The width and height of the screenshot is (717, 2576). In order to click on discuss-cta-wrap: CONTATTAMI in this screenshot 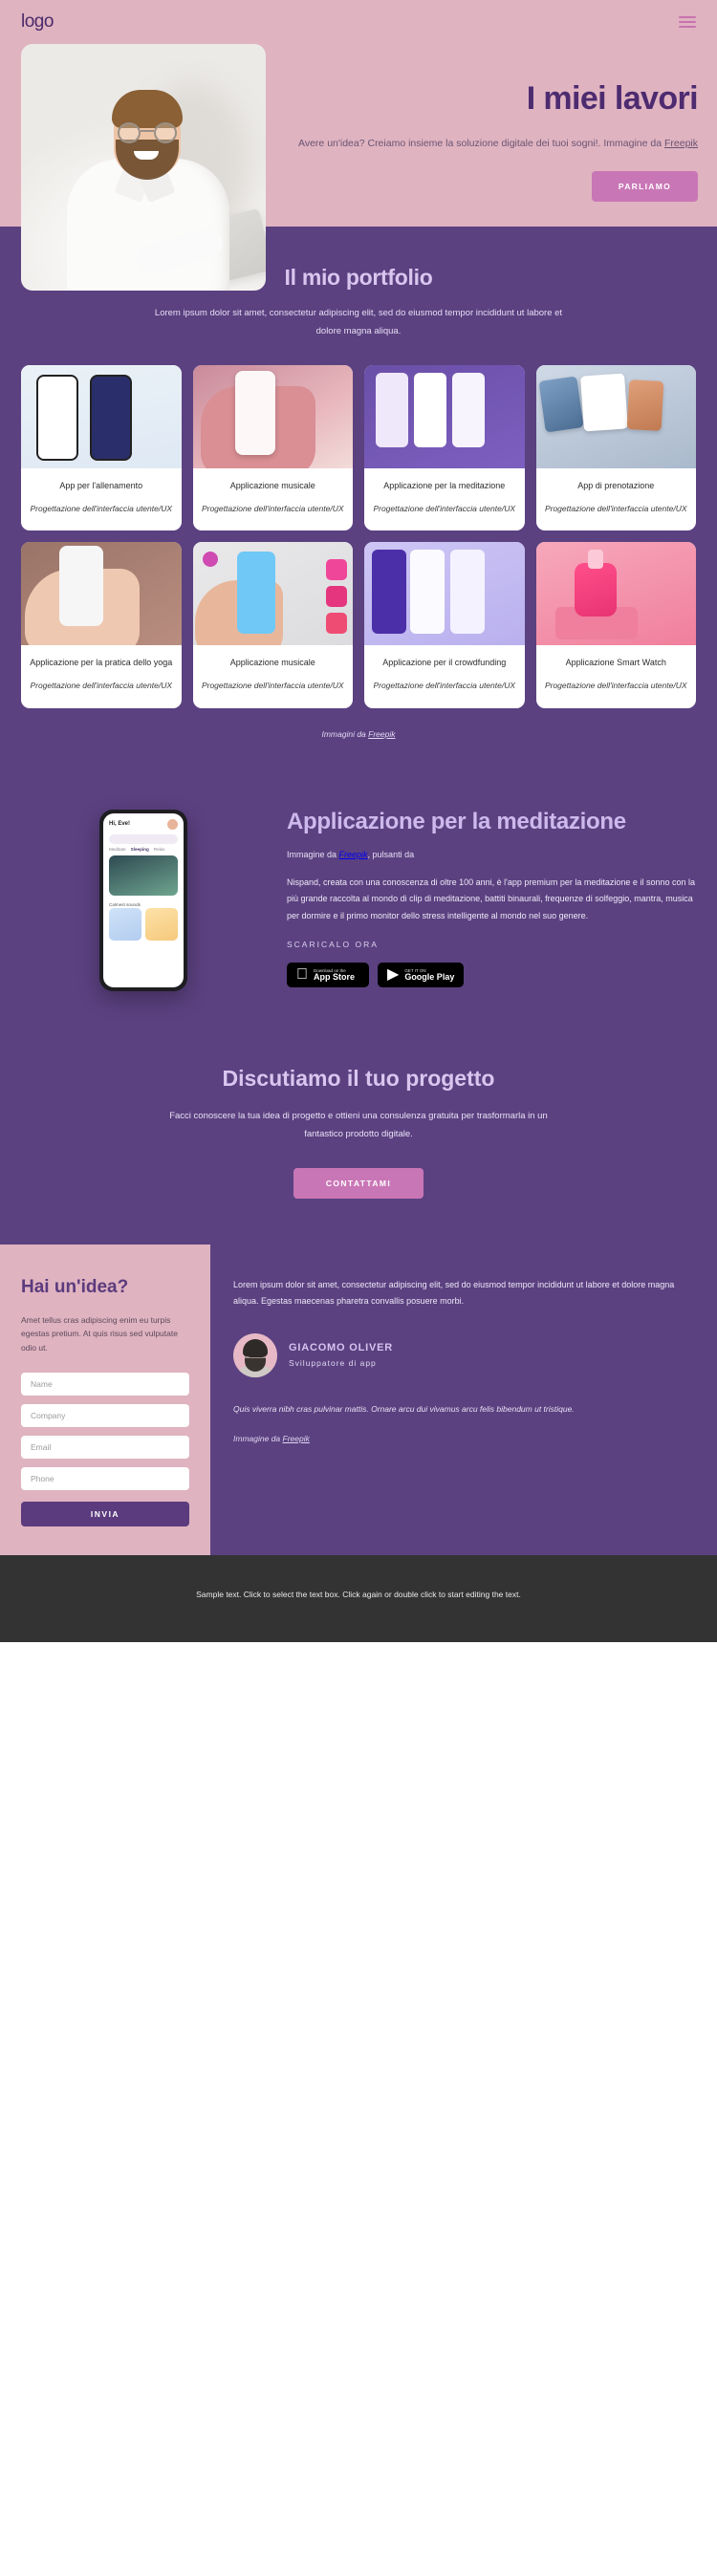, I will do `click(358, 1183)`.